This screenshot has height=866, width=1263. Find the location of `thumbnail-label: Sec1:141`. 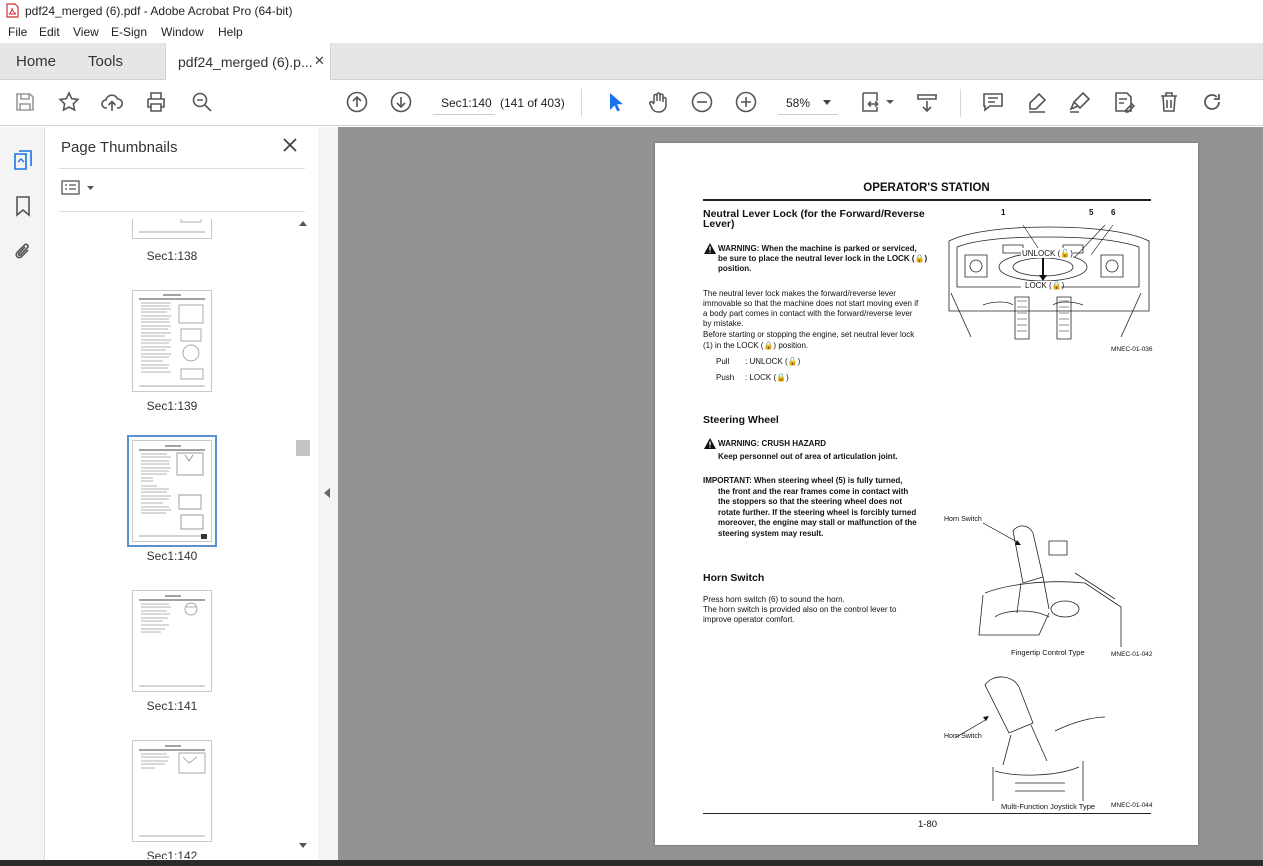

thumbnail-label: Sec1:141 is located at coordinates (172, 706).